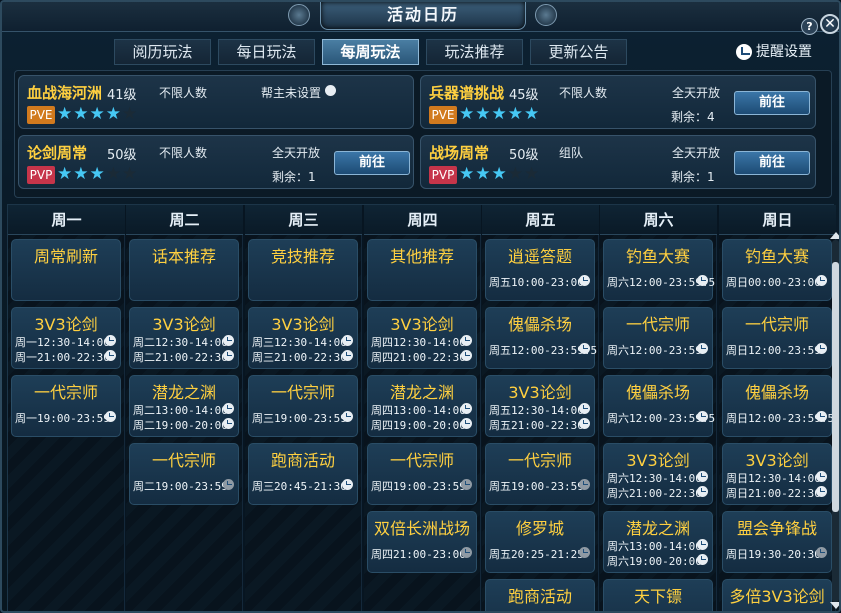 This screenshot has height=613, width=841. Describe the element at coordinates (659, 270) in the screenshot. I see `activity-cell: 钓鱼大赛 周六12:00-23:59:5` at that location.